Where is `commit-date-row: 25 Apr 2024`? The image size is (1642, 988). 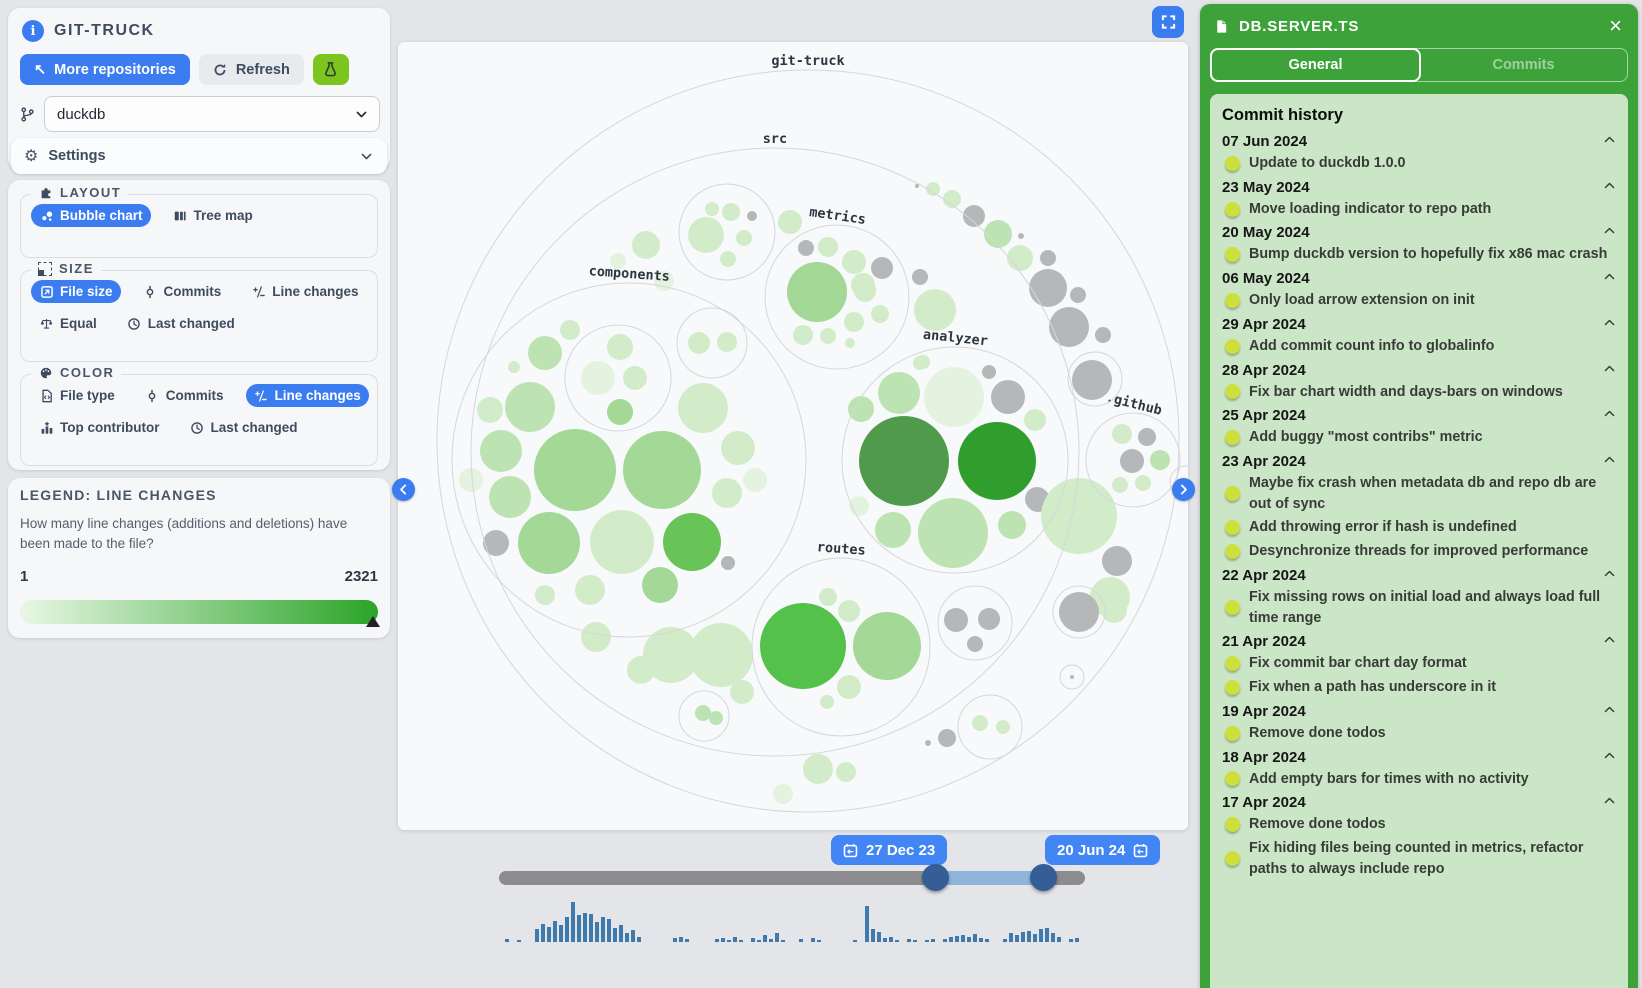
commit-date-row: 25 Apr 2024 is located at coordinates (1419, 415).